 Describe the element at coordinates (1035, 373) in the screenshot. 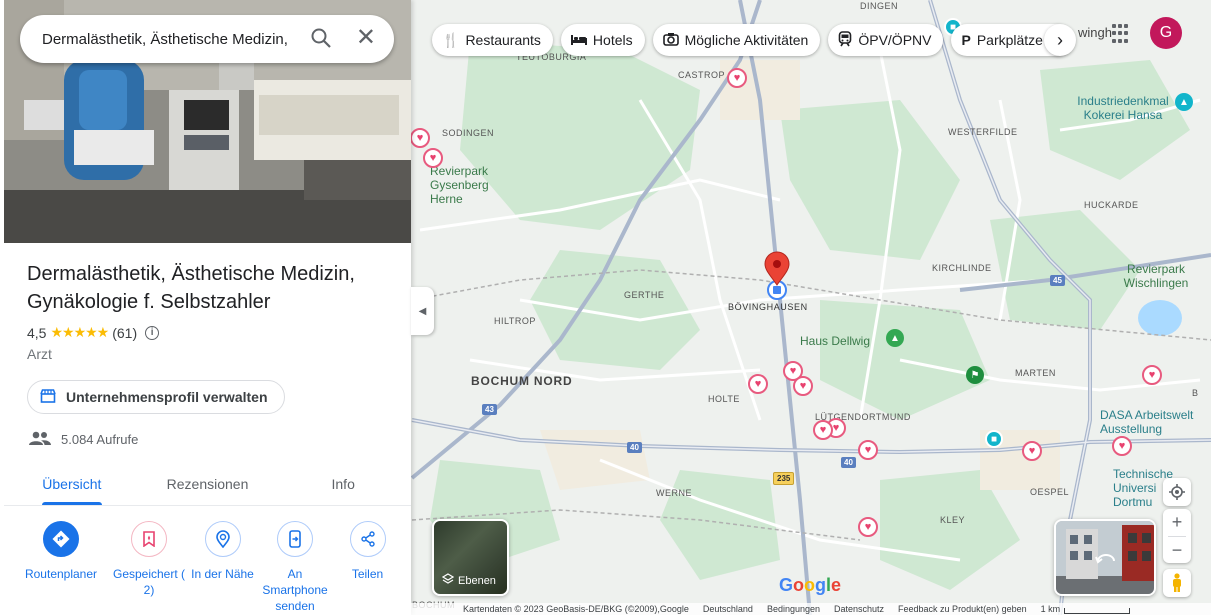

I see `label-marten: MARTEN` at that location.